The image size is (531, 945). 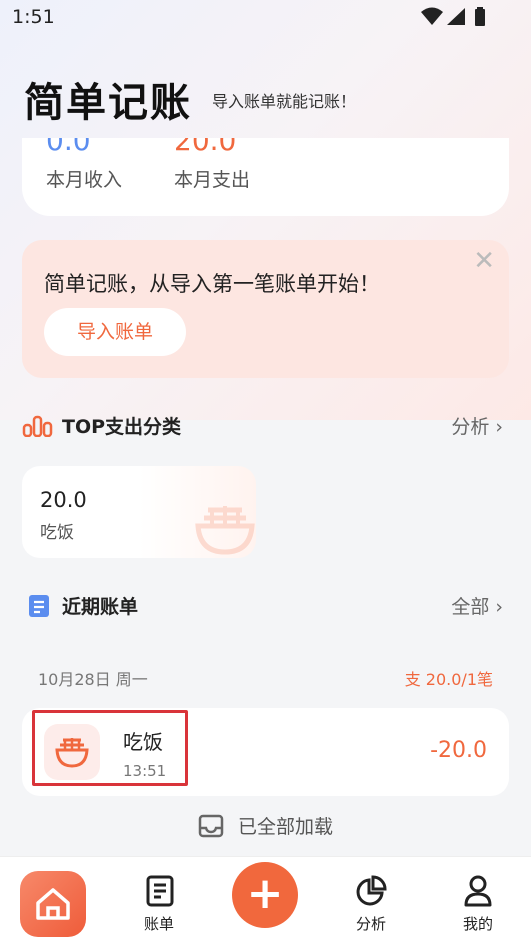 What do you see at coordinates (84, 180) in the screenshot?
I see `income-label: 本月收入` at bounding box center [84, 180].